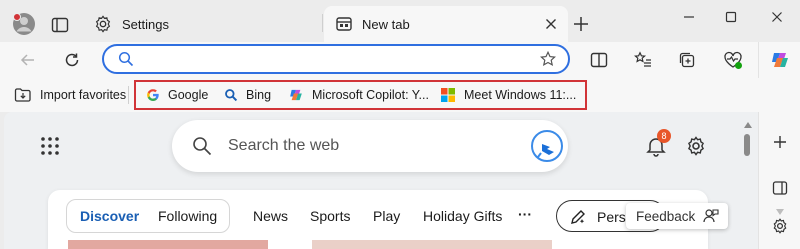  What do you see at coordinates (664, 136) in the screenshot?
I see `notification-badge: 8` at bounding box center [664, 136].